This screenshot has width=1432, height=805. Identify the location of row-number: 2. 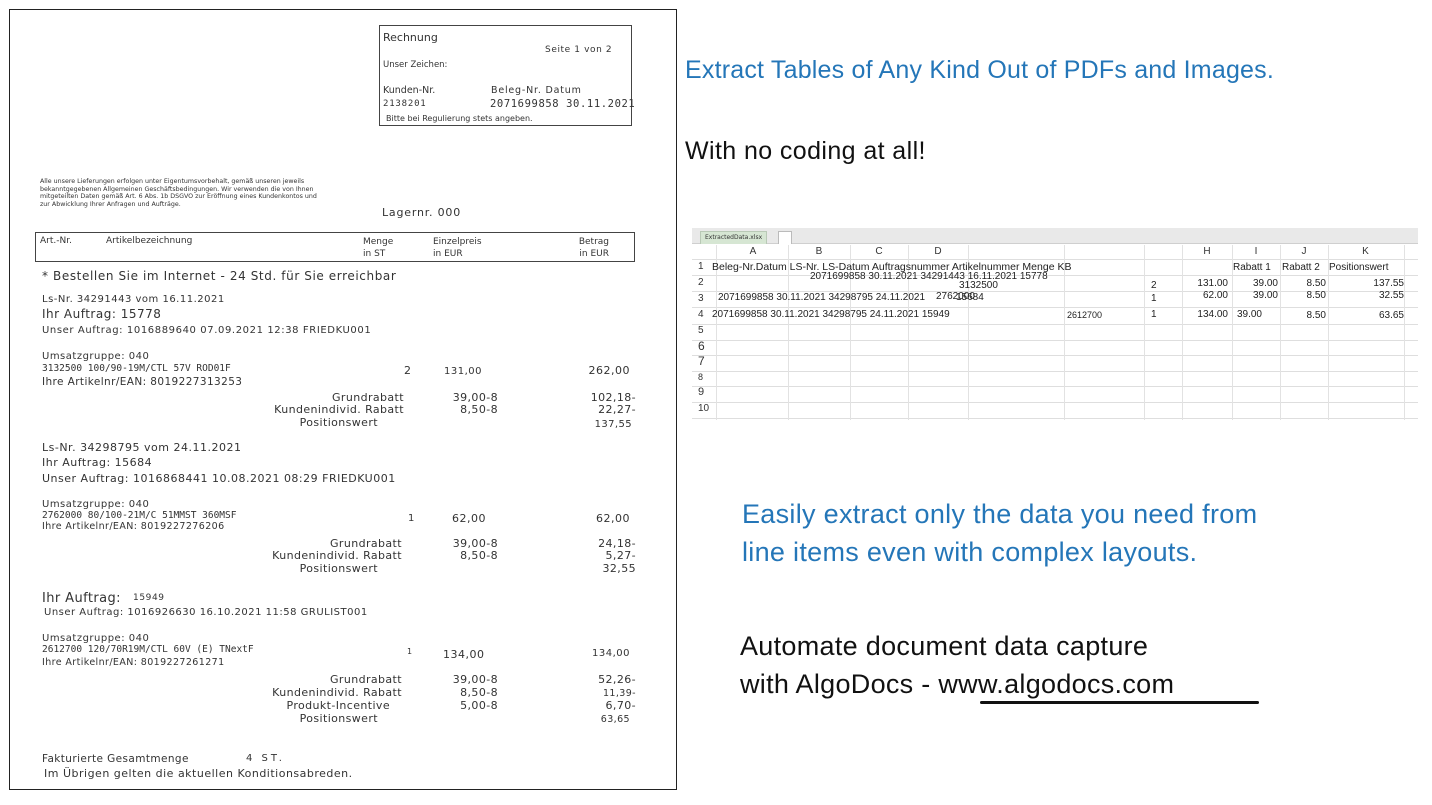
(706, 282).